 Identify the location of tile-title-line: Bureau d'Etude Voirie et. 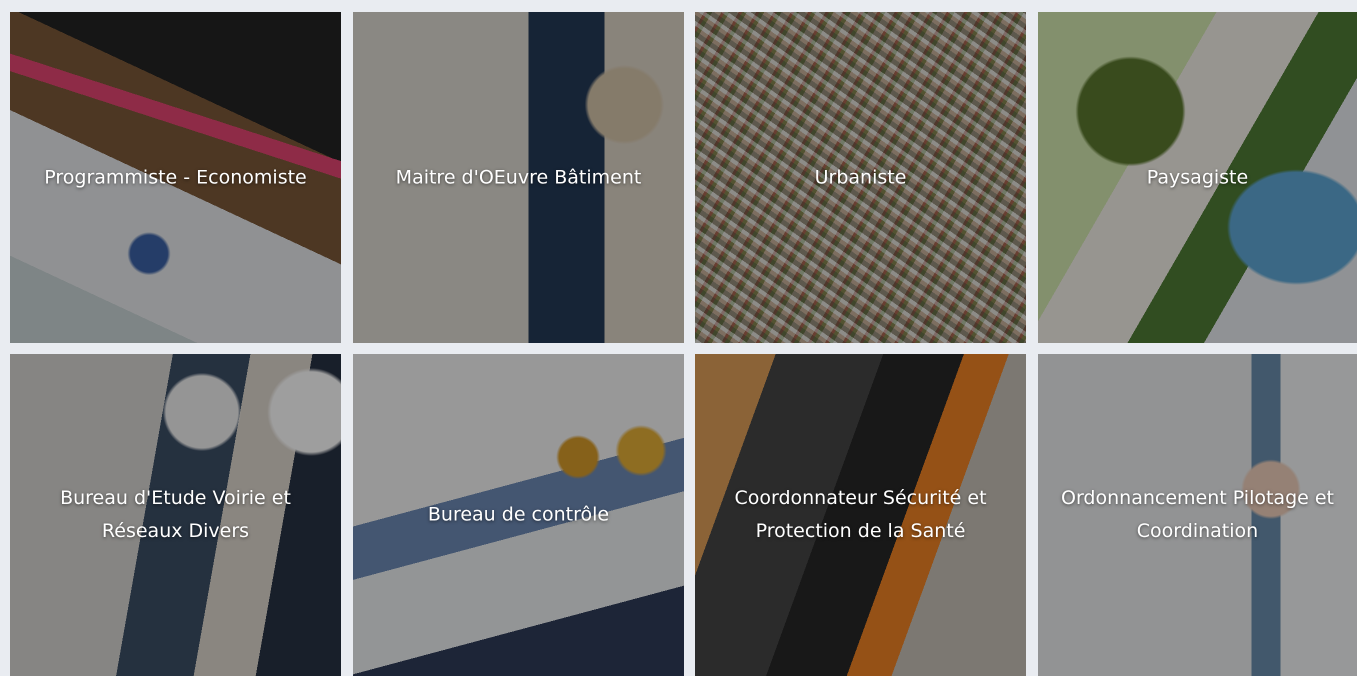
(175, 498).